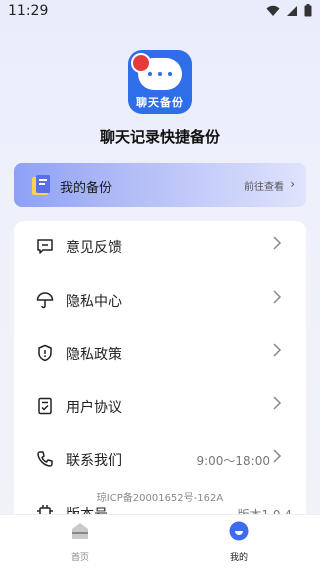  I want to click on menu-label: 隐私中心, so click(94, 302).